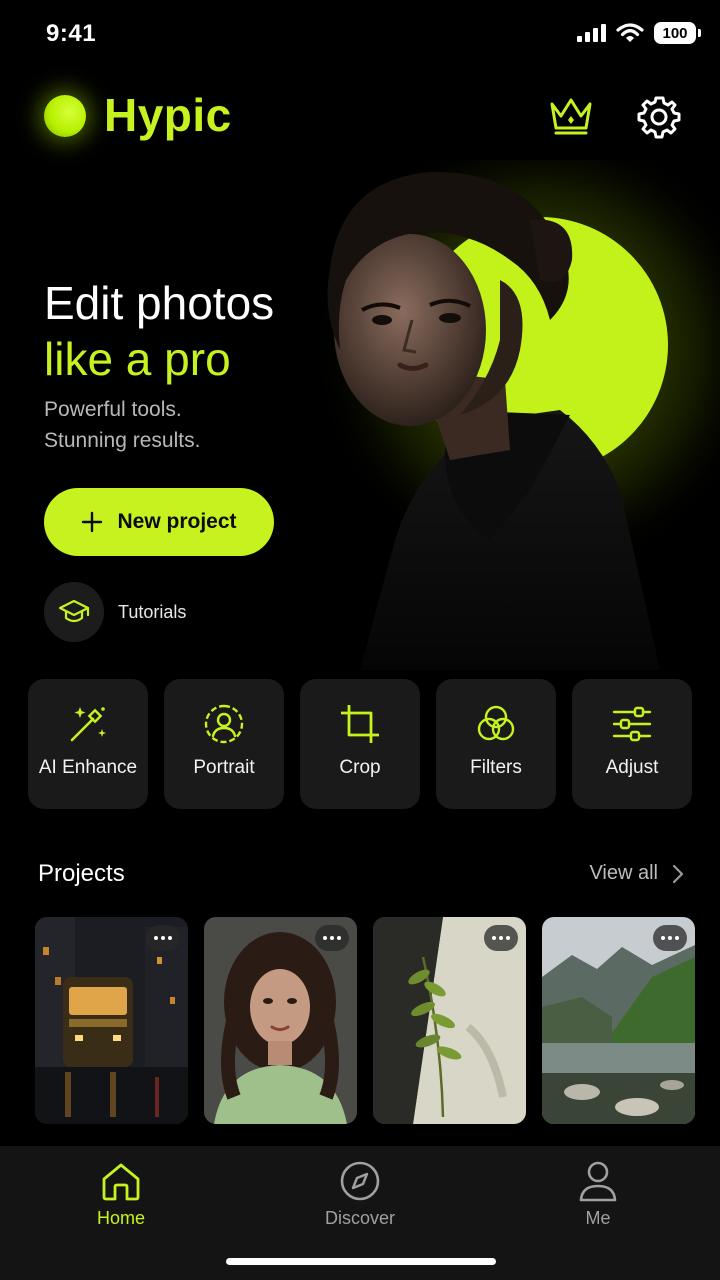 This screenshot has height=1280, width=720. I want to click on magic-wand-icon, so click(88, 724).